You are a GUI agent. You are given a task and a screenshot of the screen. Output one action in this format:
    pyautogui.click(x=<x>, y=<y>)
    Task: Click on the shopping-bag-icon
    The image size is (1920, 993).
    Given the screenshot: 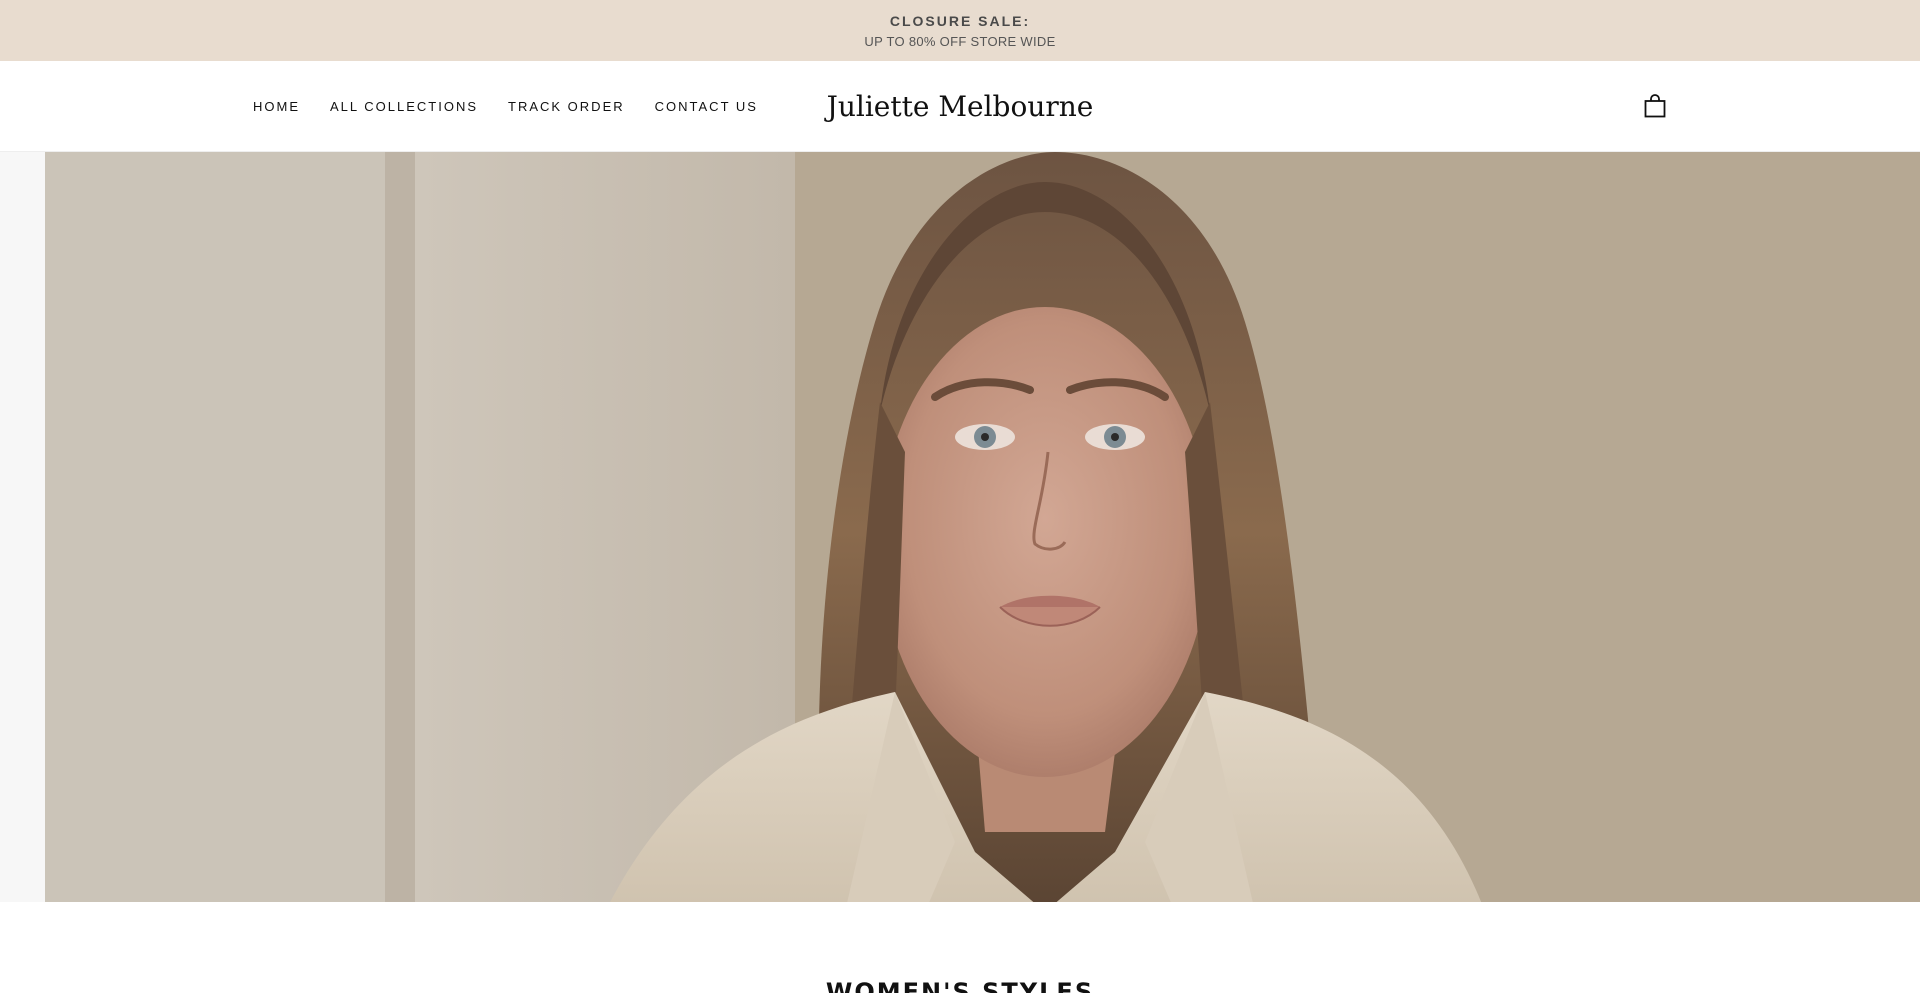 What is the action you would take?
    pyautogui.click(x=1655, y=106)
    